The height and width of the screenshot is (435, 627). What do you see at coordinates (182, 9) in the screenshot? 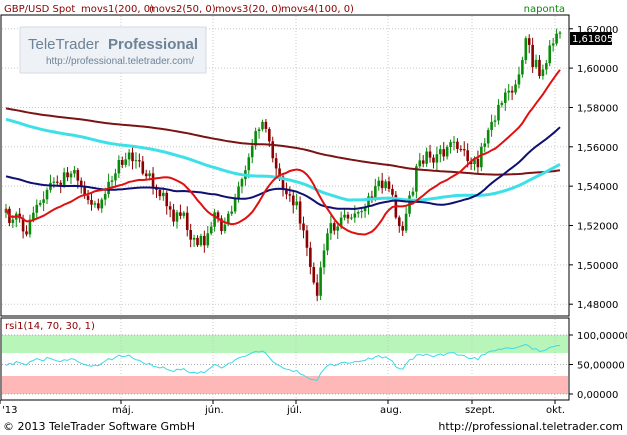
I see `indicator-movs2: movs2(50, 0)` at bounding box center [182, 9].